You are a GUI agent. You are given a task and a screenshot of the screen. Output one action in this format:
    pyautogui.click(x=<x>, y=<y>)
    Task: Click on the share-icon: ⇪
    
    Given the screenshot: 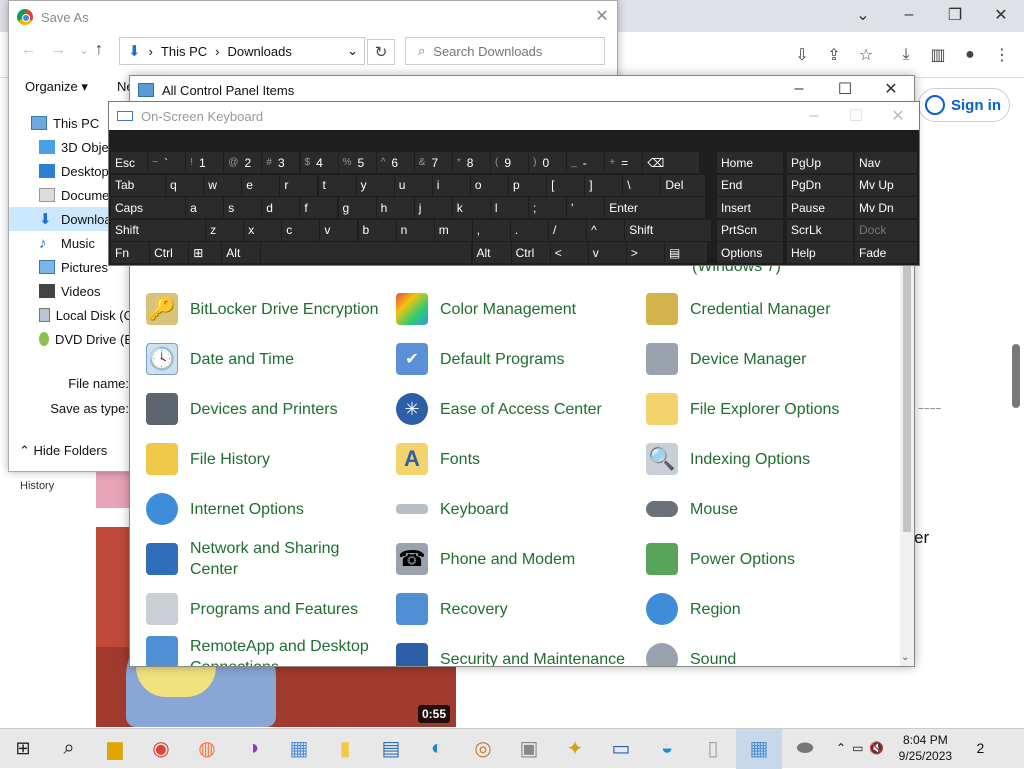 What is the action you would take?
    pyautogui.click(x=834, y=55)
    